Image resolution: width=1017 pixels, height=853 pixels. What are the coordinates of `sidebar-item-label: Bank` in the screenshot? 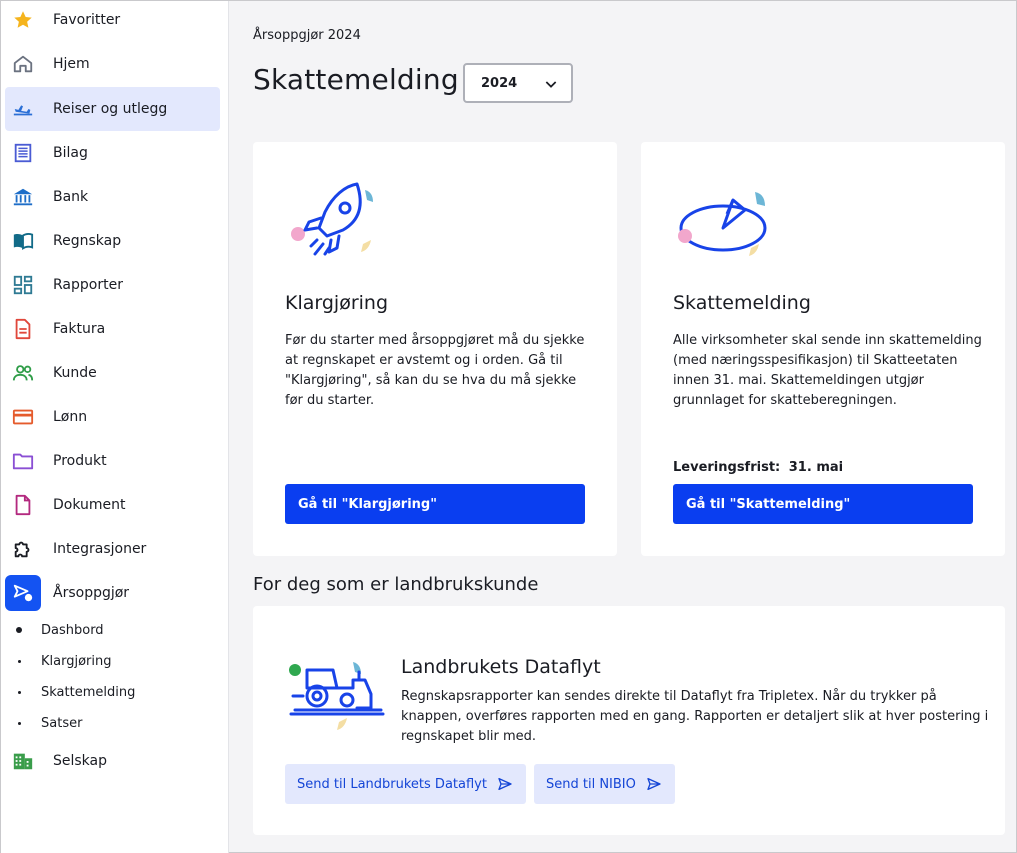 It's located at (71, 197).